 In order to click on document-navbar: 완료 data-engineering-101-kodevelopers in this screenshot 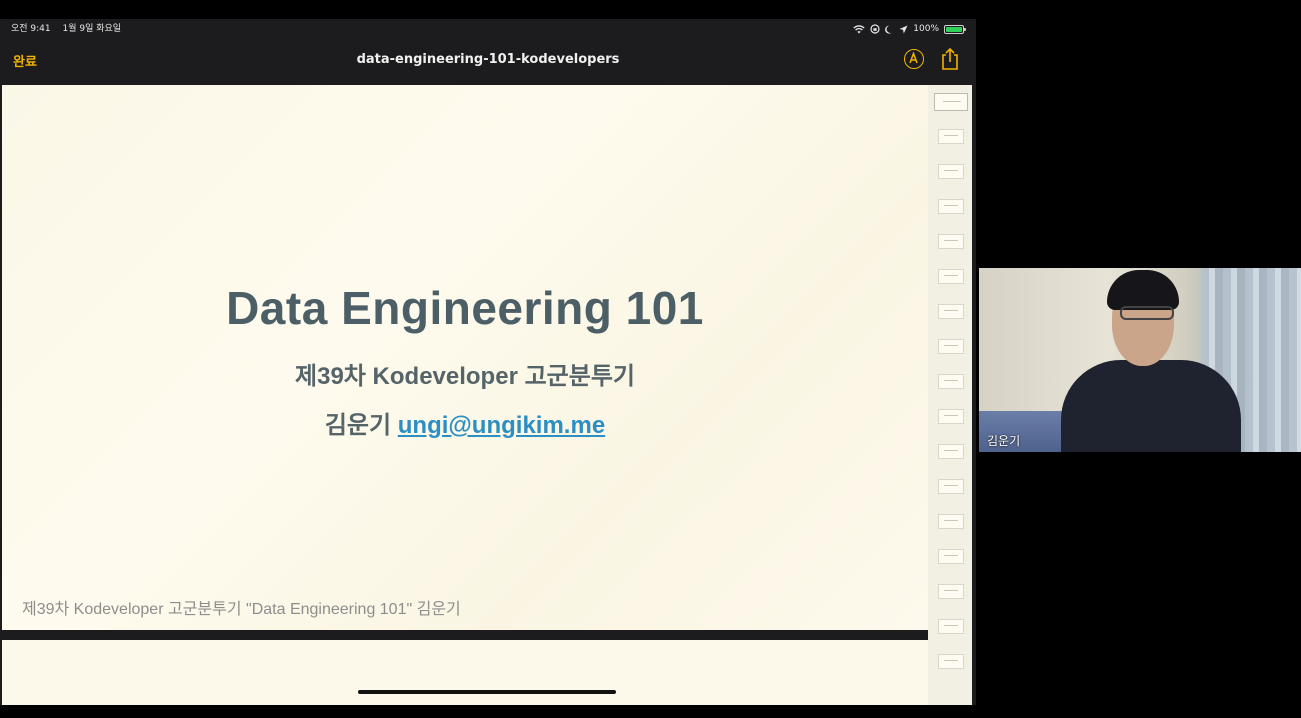, I will do `click(488, 61)`.